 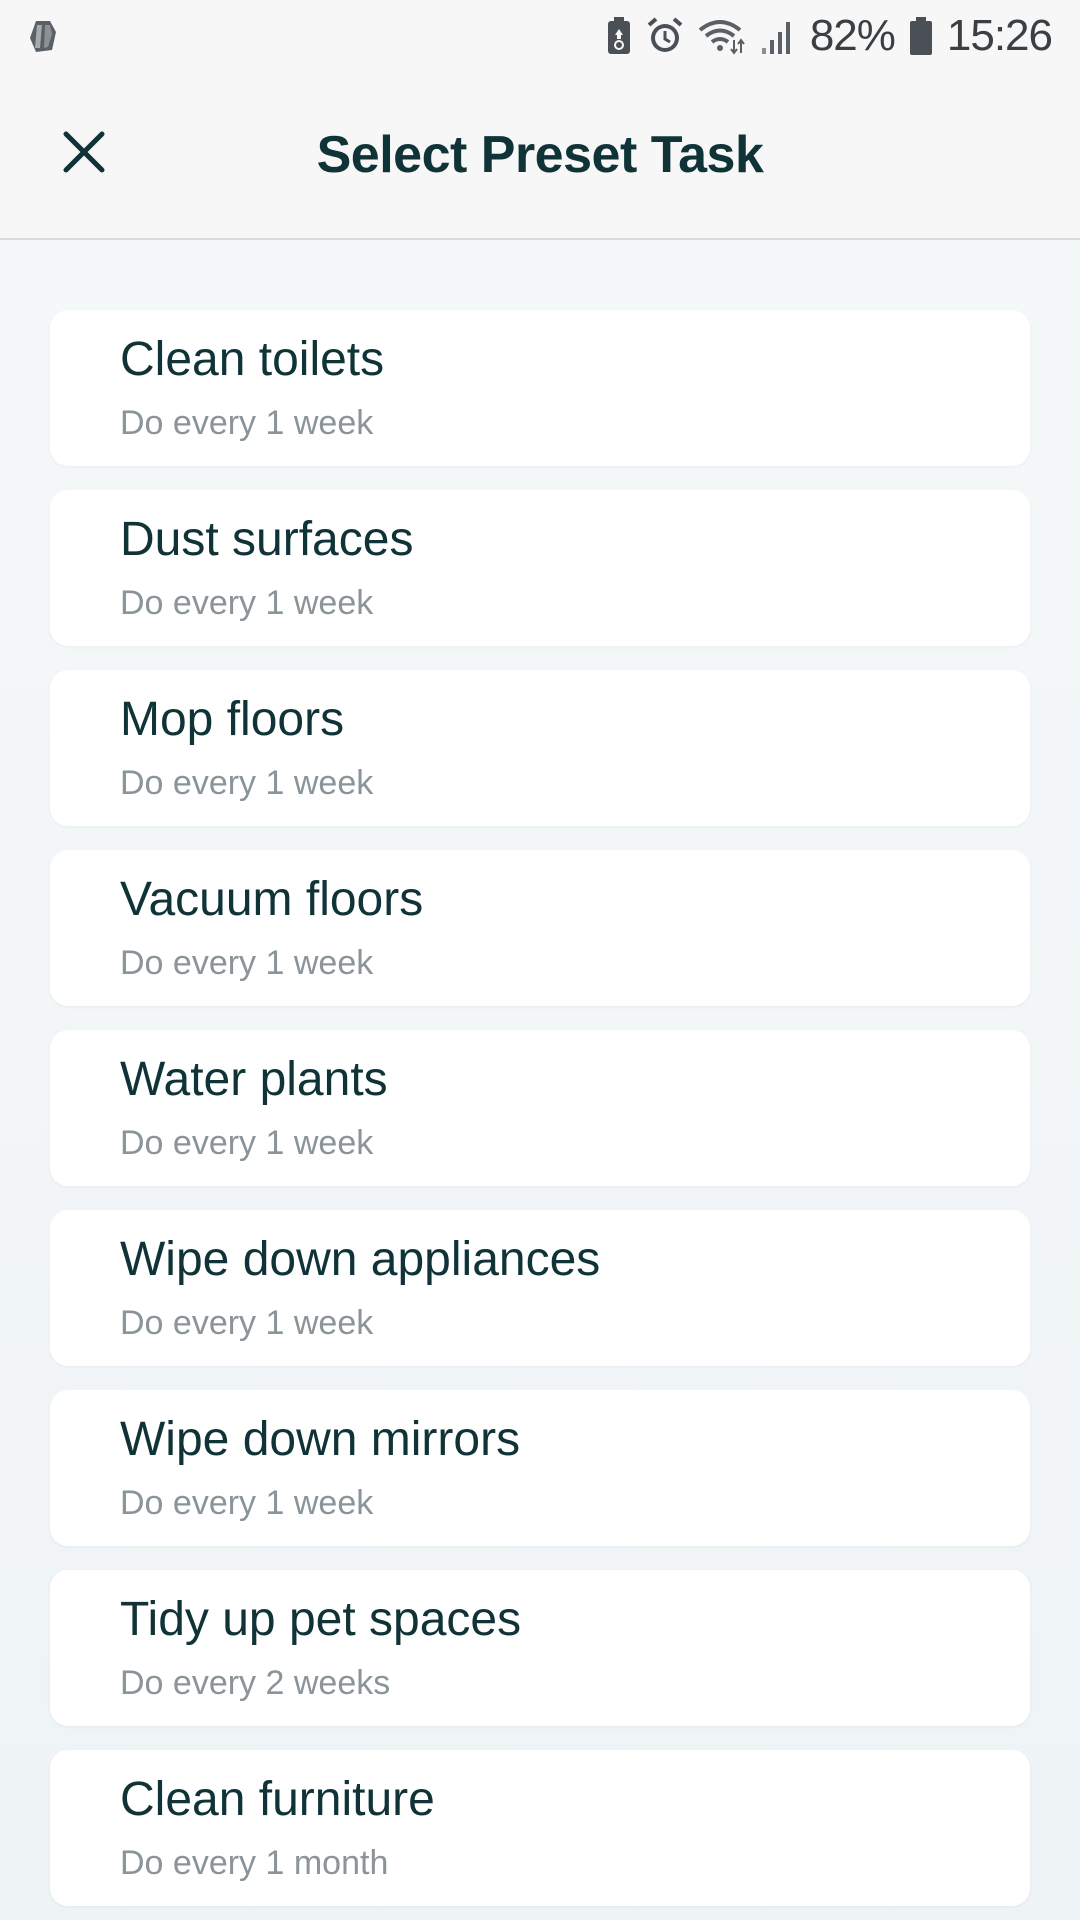 I want to click on app-notification-icon, so click(x=43, y=36).